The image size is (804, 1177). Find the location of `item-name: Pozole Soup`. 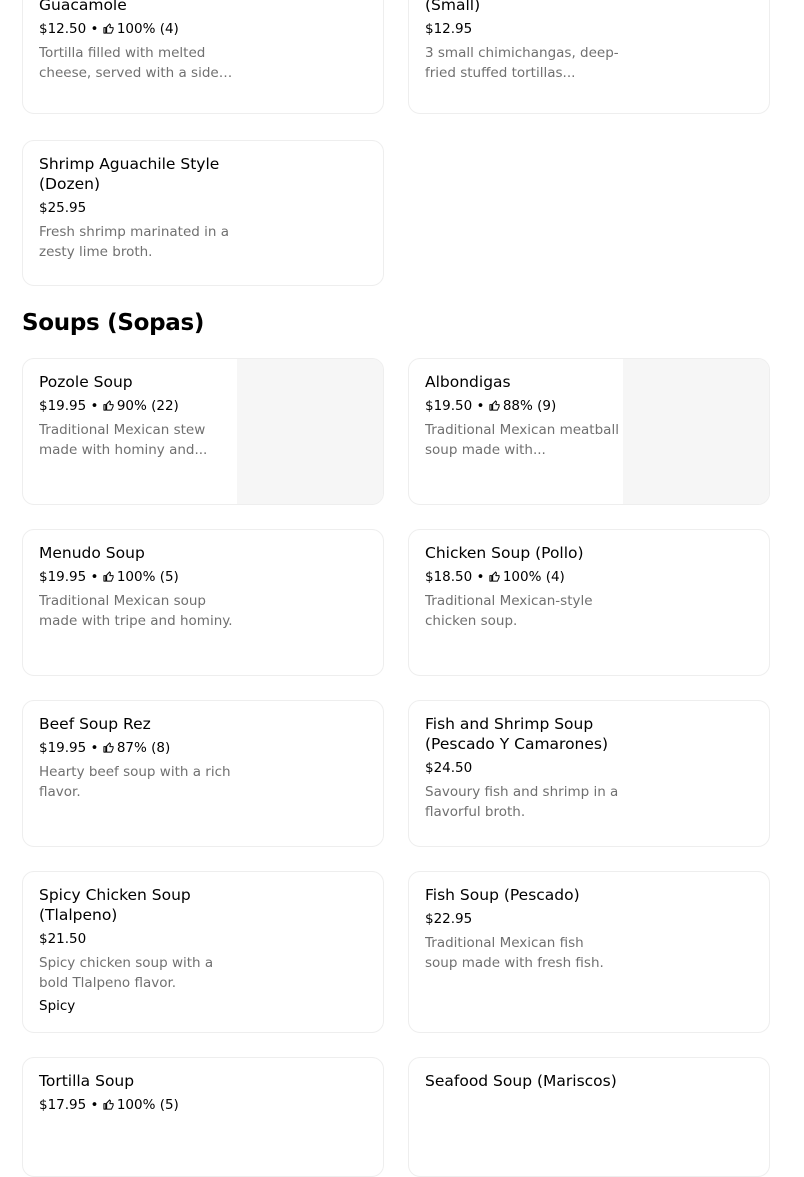

item-name: Pozole Soup is located at coordinates (86, 382).